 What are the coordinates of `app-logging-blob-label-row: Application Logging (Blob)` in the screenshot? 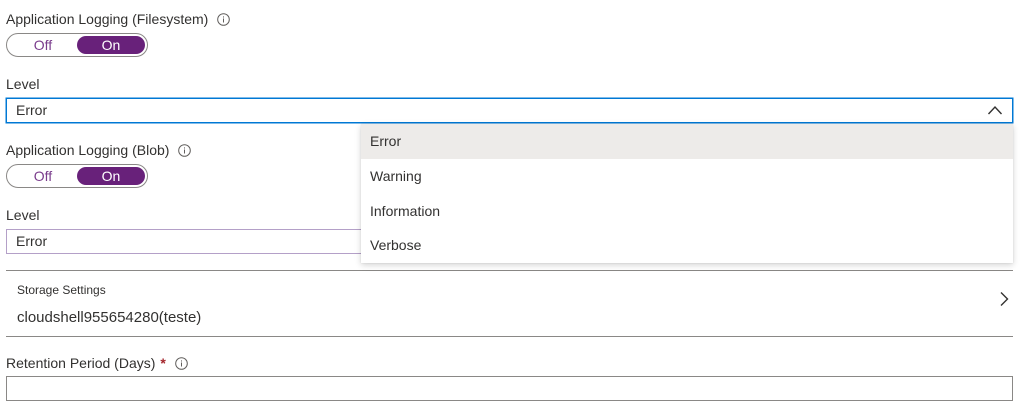 It's located at (99, 150).